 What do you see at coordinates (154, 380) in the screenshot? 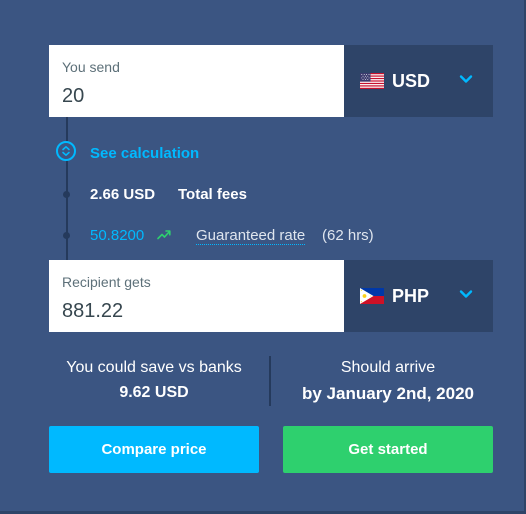
I see `savings-summary: You could save vs banks 9.62 USD` at bounding box center [154, 380].